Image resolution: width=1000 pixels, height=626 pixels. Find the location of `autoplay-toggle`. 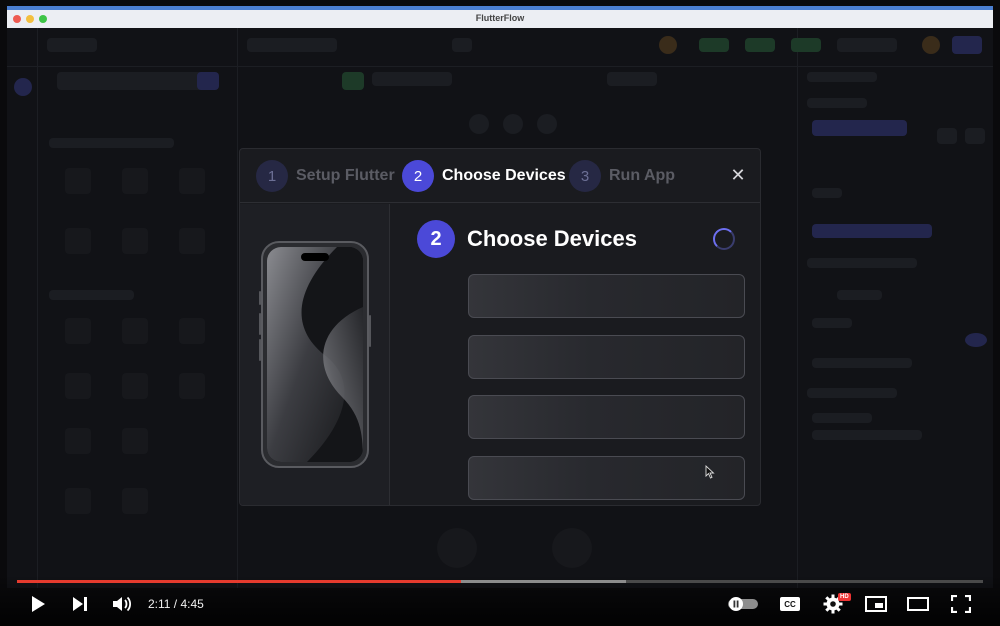

autoplay-toggle is located at coordinates (743, 604).